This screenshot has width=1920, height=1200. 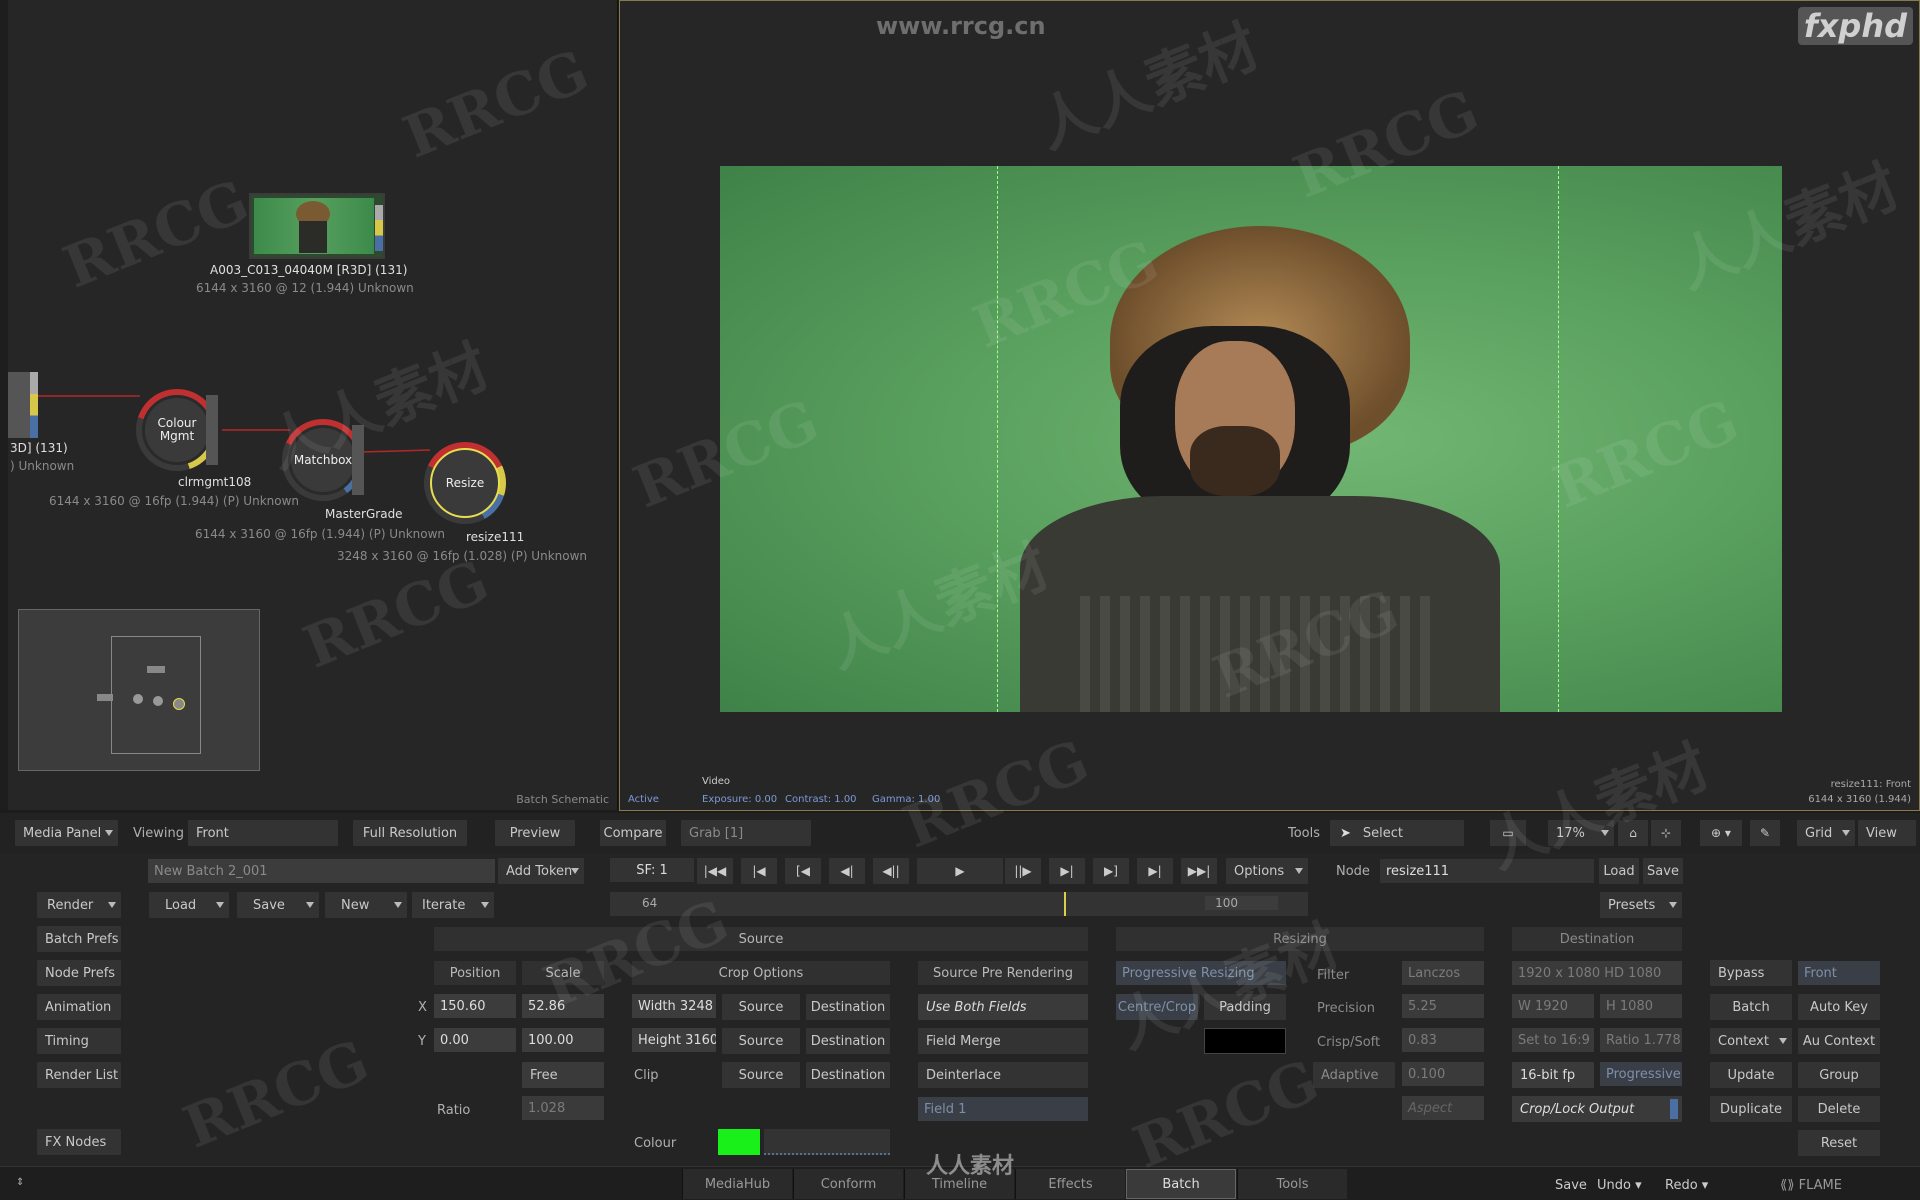 I want to click on y-position-field: 0.00, so click(x=475, y=1040).